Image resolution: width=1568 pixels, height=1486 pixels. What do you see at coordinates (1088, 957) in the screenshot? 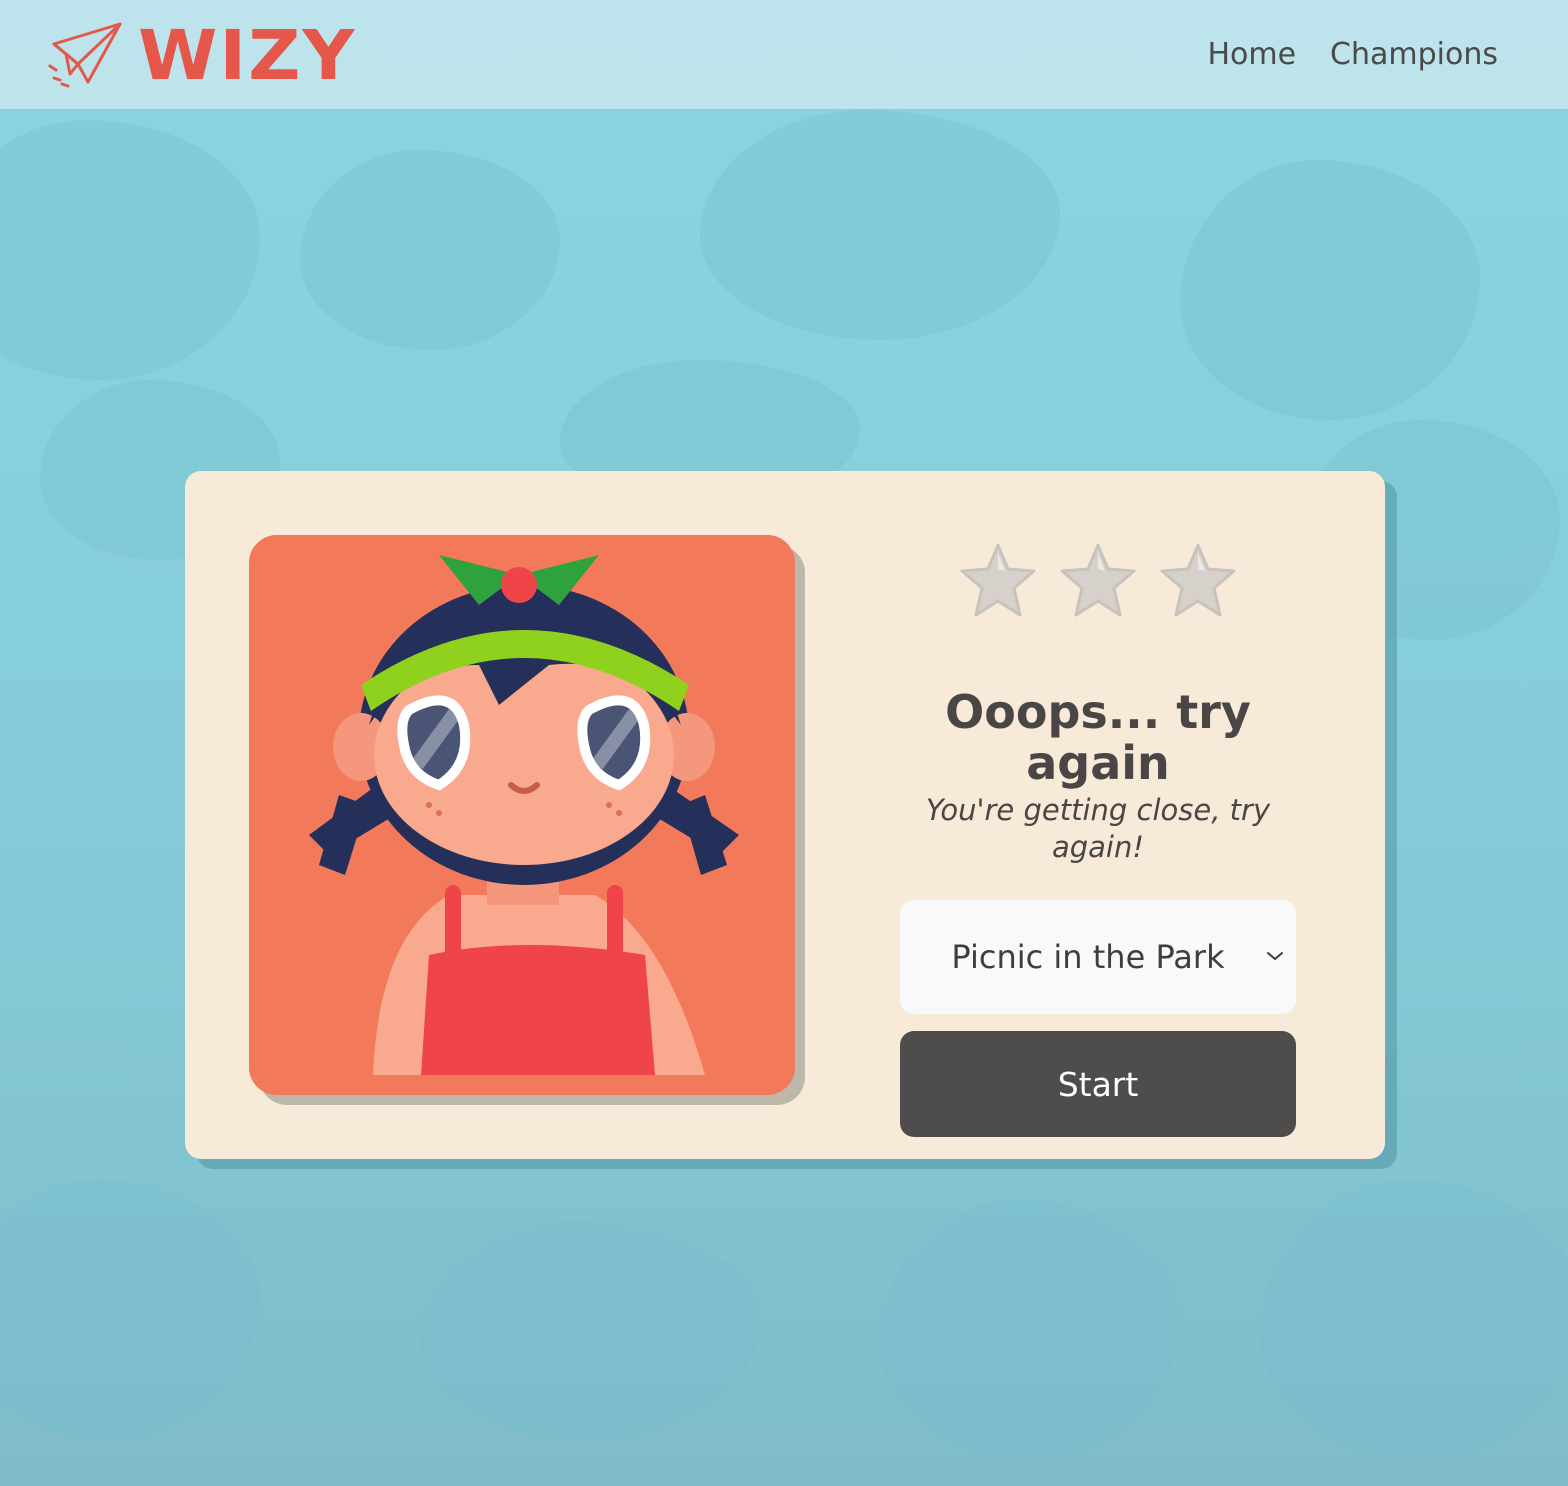
I see `scenario-select-value: Picnic in the Park` at bounding box center [1088, 957].